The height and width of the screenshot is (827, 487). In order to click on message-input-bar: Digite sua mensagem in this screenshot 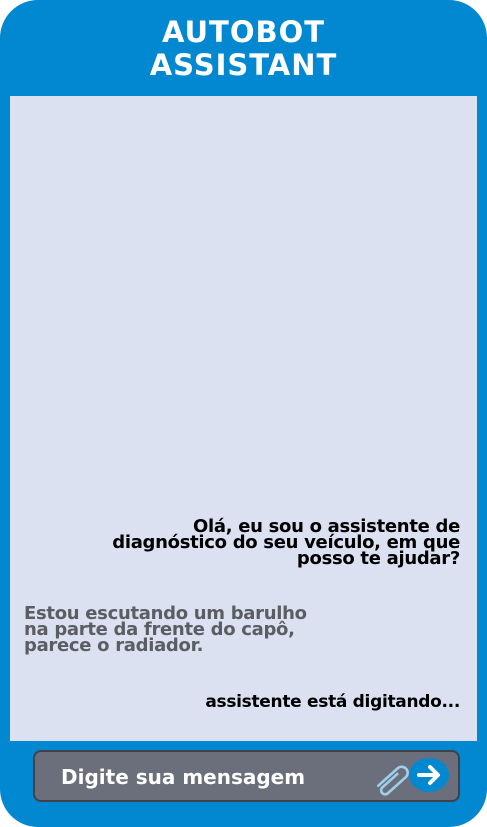, I will do `click(246, 776)`.